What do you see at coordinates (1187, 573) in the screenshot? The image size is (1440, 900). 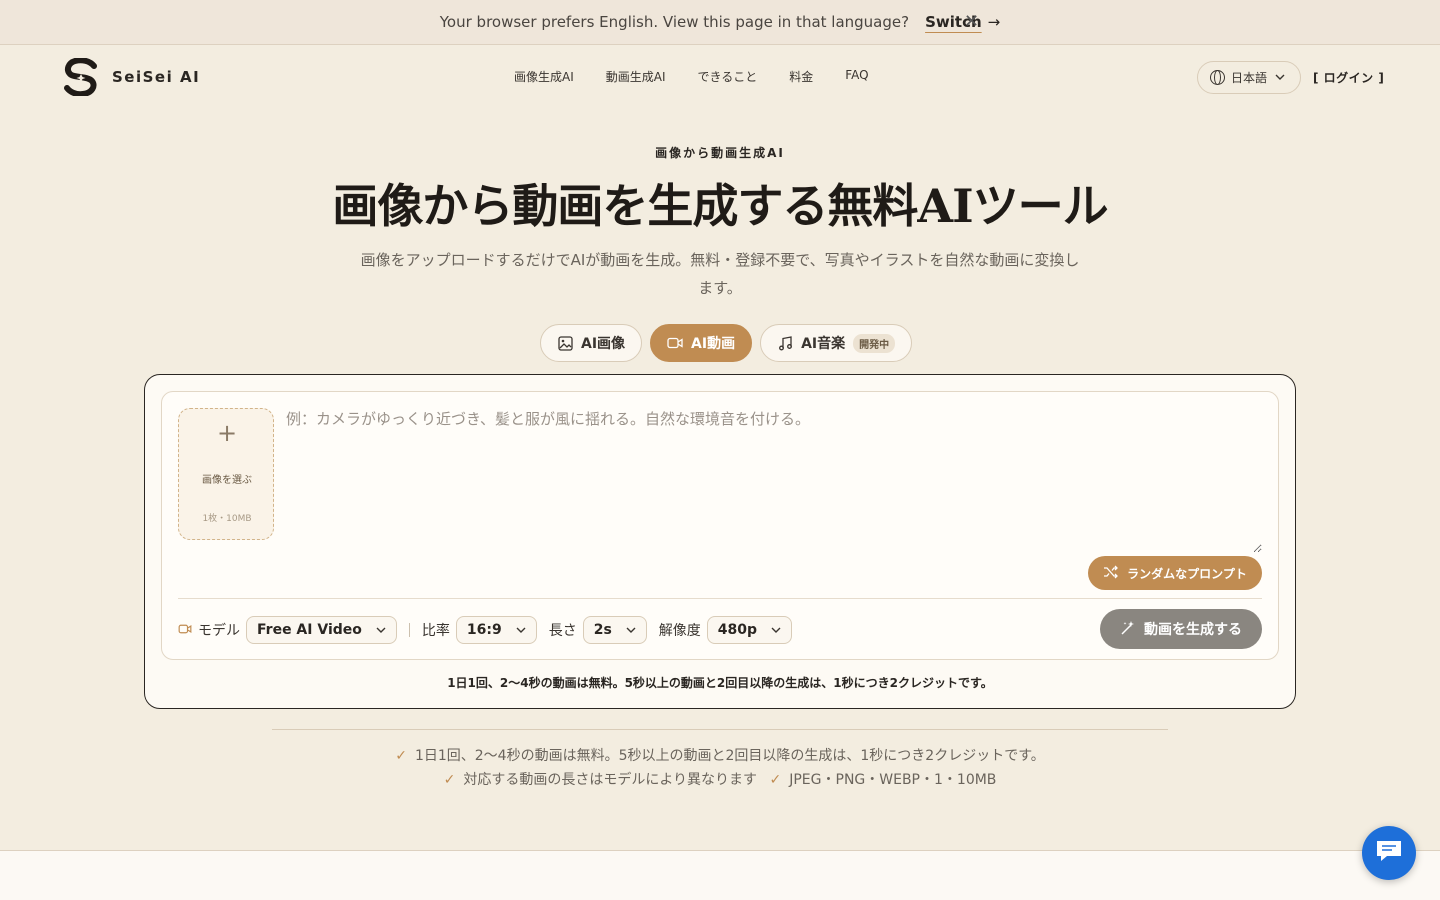 I see `random-prompt-label: ランダムなプロンプト` at bounding box center [1187, 573].